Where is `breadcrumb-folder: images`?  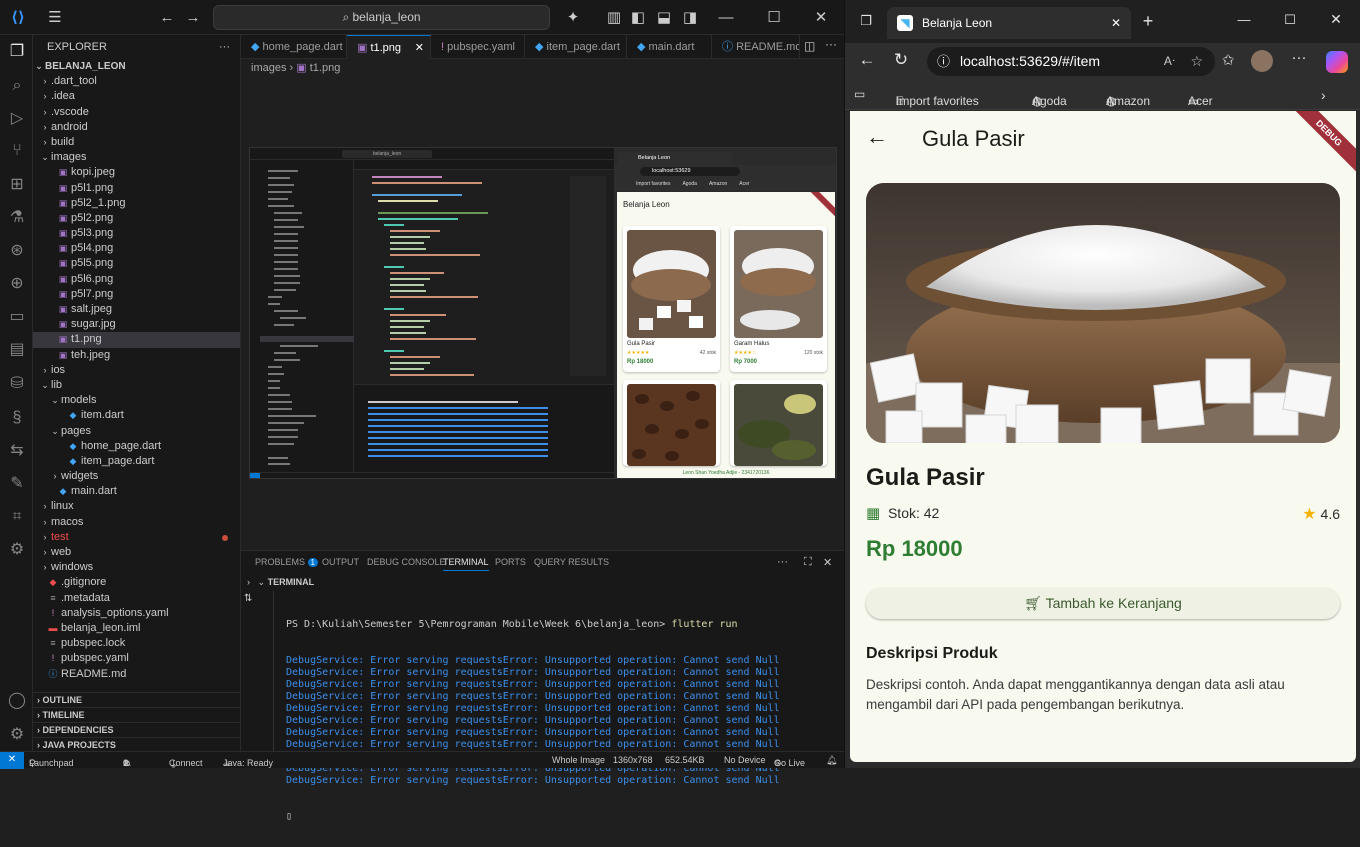 breadcrumb-folder: images is located at coordinates (268, 68).